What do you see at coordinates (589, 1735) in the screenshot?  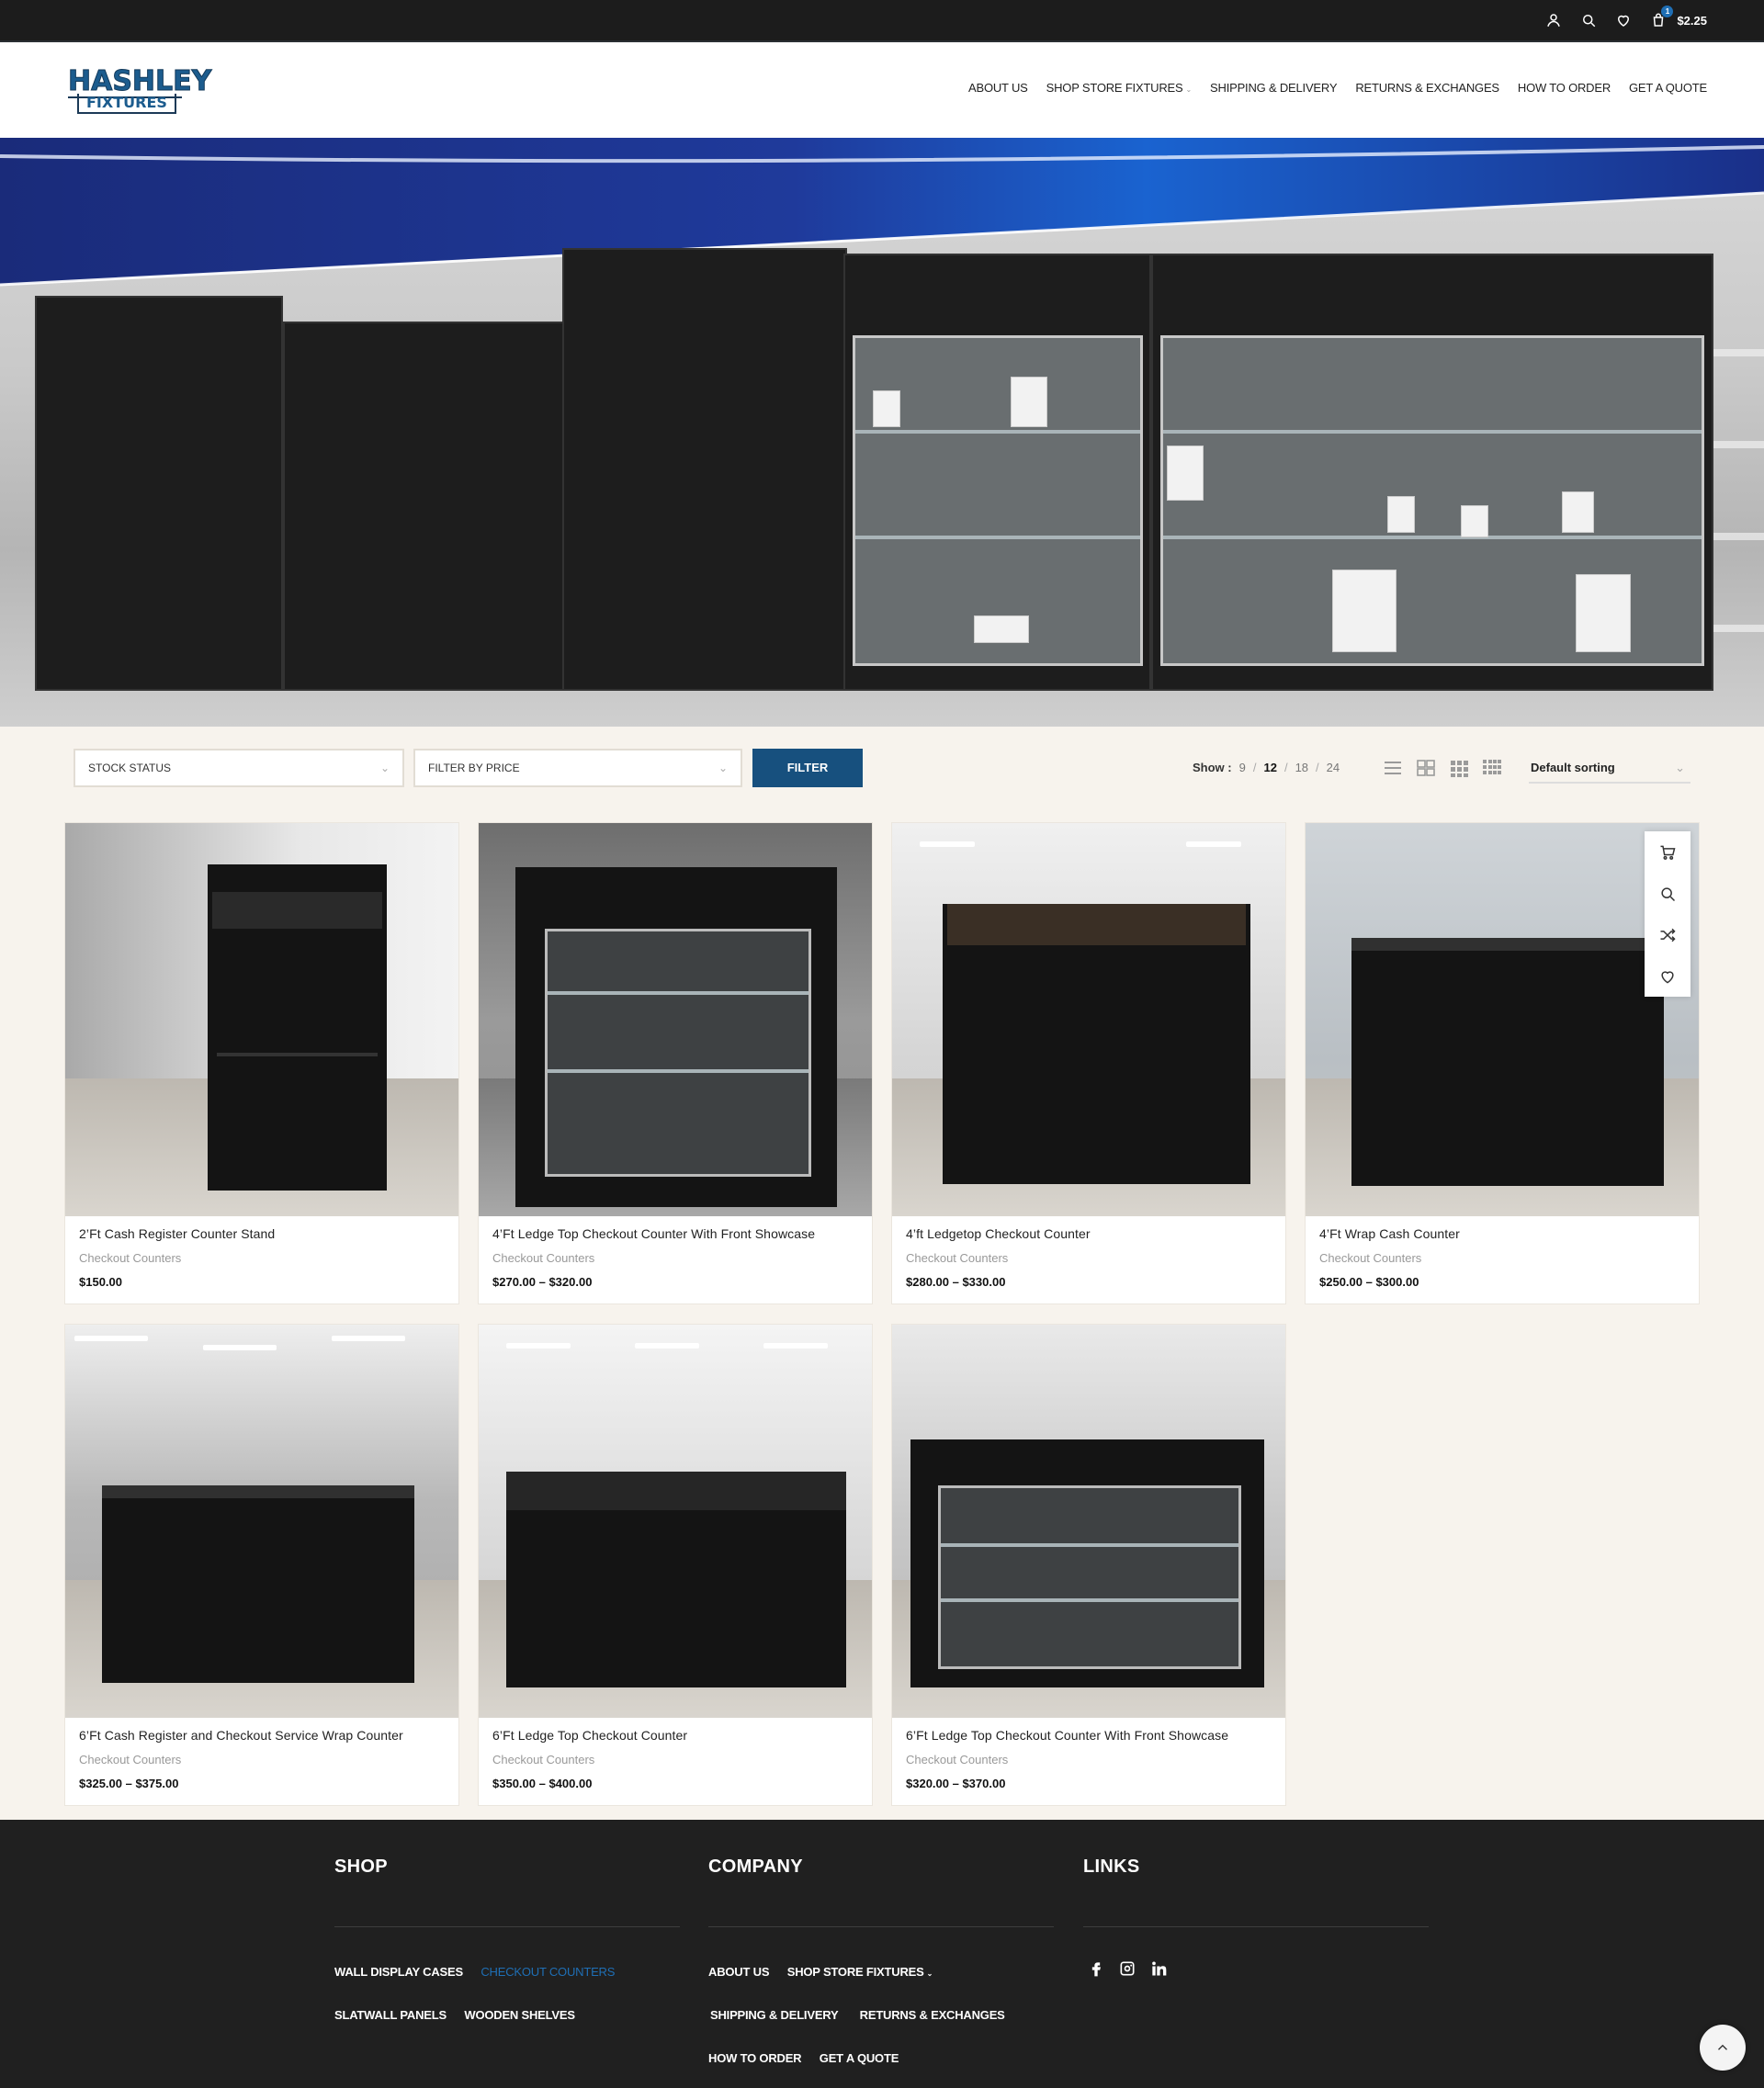 I see `product-title: 6’Ft Ledge Top Checkout Counter` at bounding box center [589, 1735].